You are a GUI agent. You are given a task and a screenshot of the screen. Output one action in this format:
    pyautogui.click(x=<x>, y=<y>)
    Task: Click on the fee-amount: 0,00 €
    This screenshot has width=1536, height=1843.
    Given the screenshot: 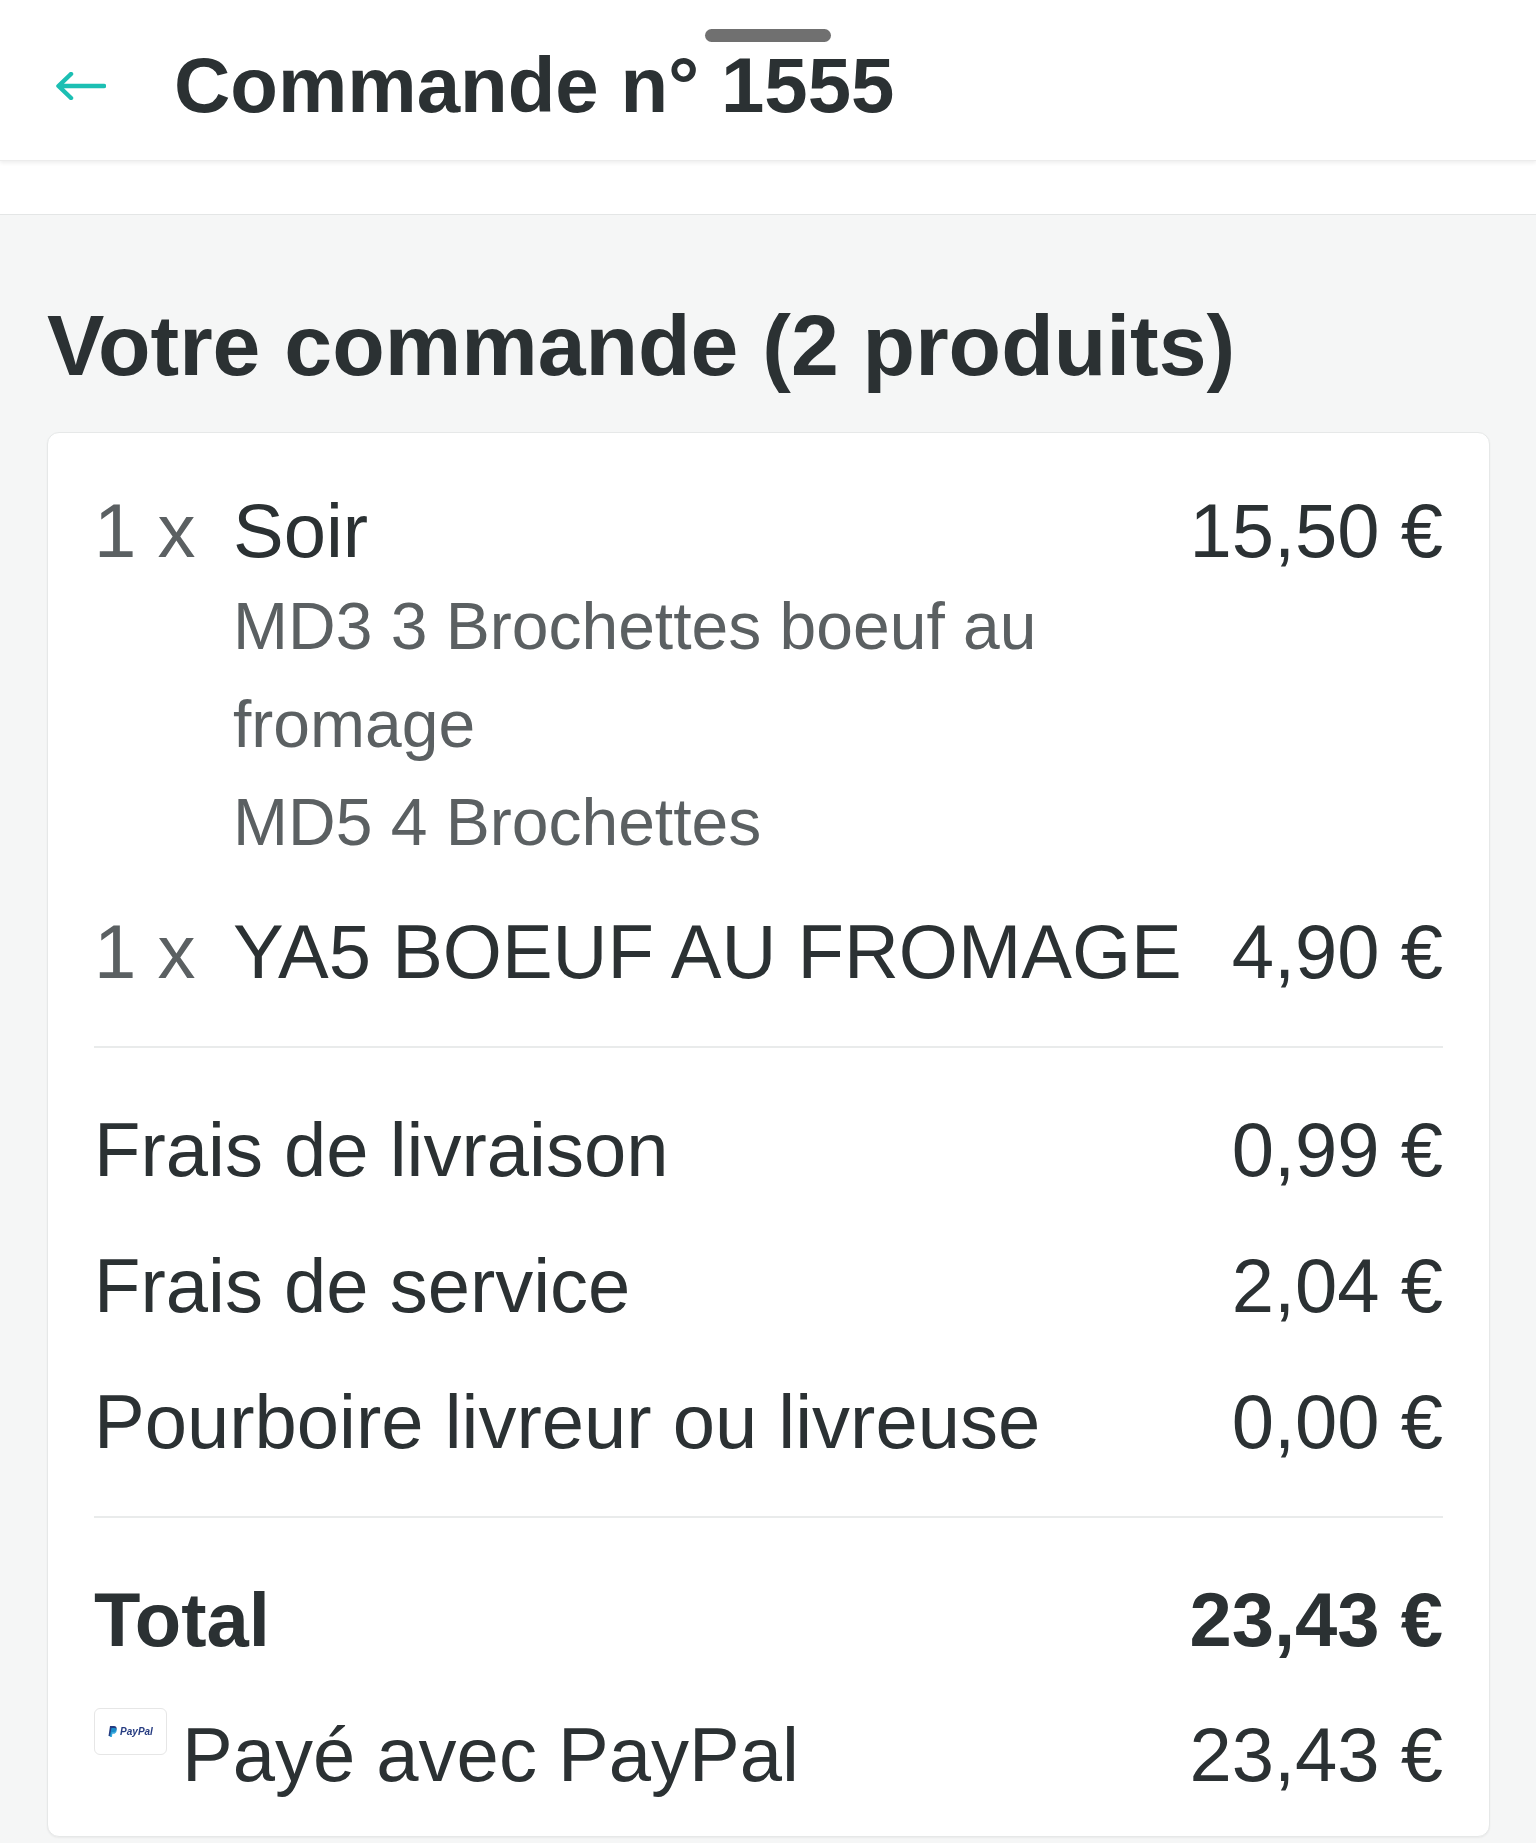 What is the action you would take?
    pyautogui.click(x=1337, y=1422)
    